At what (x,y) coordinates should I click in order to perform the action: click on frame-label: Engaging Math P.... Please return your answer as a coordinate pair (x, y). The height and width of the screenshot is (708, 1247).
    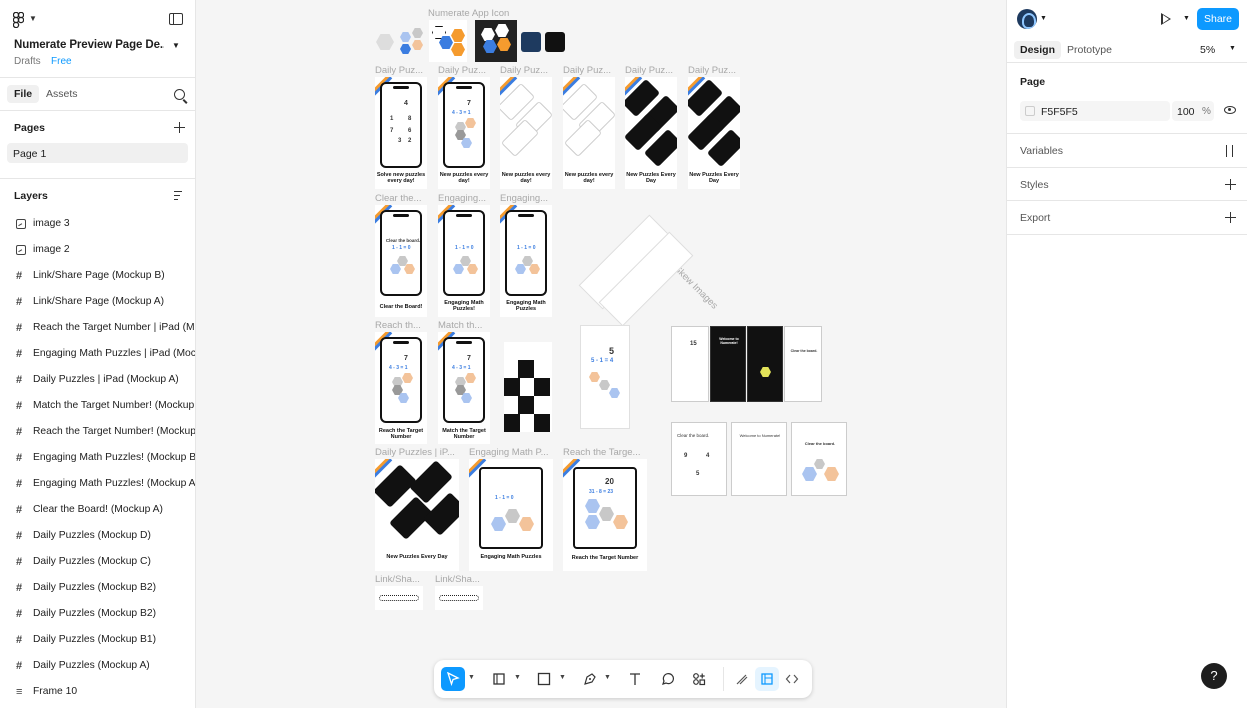
    Looking at the image, I should click on (511, 452).